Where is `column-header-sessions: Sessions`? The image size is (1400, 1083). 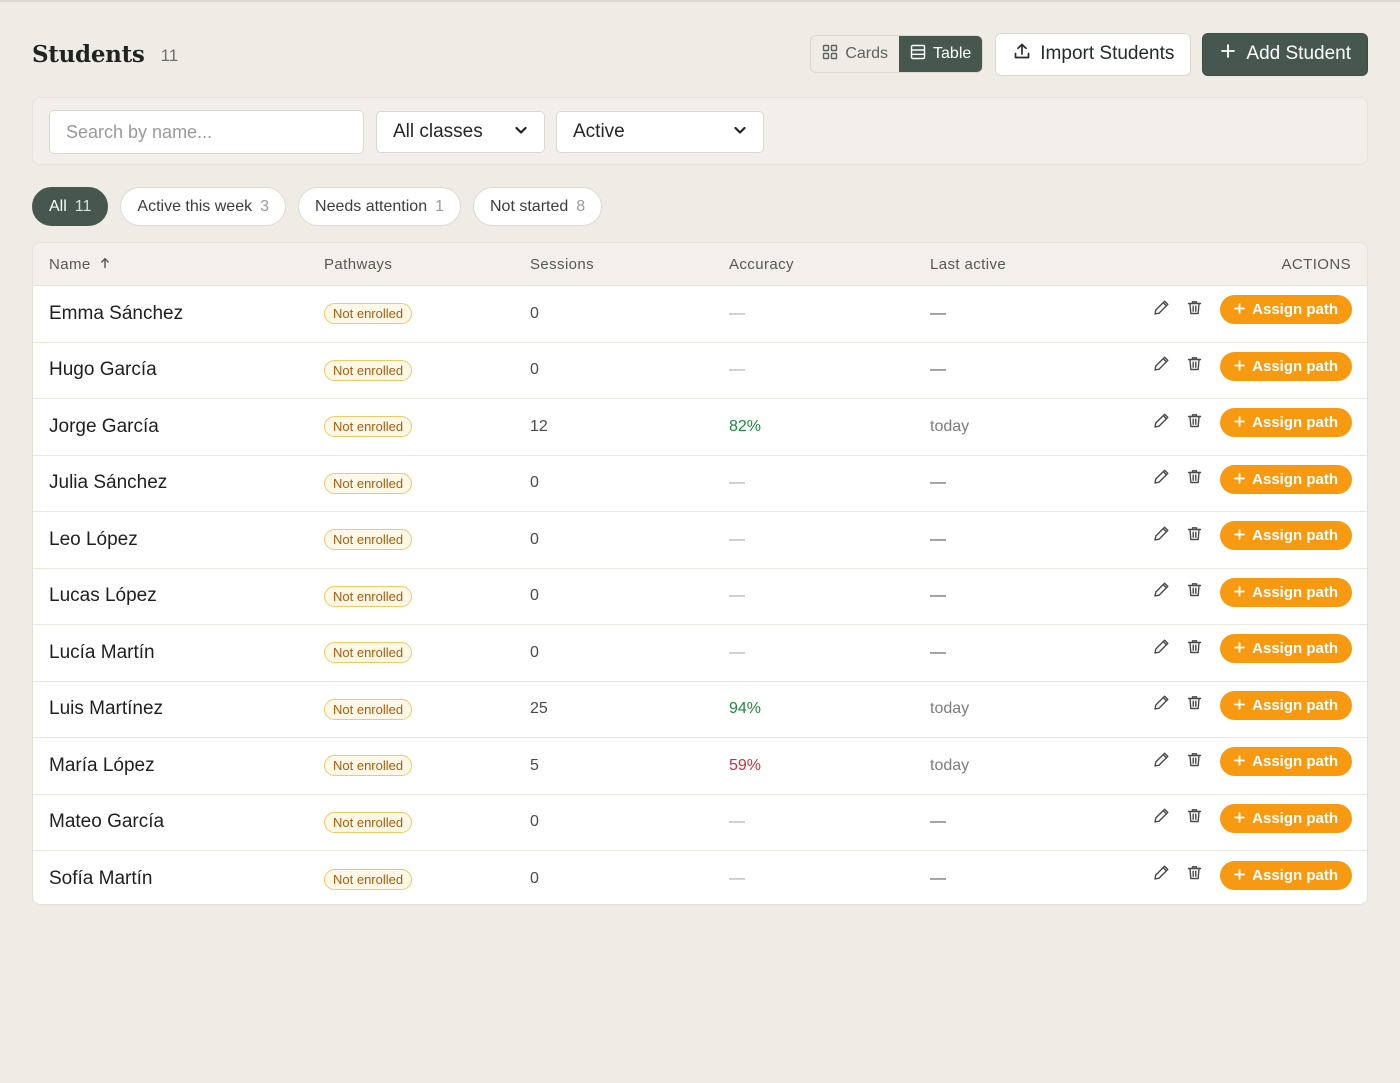 column-header-sessions: Sessions is located at coordinates (562, 264).